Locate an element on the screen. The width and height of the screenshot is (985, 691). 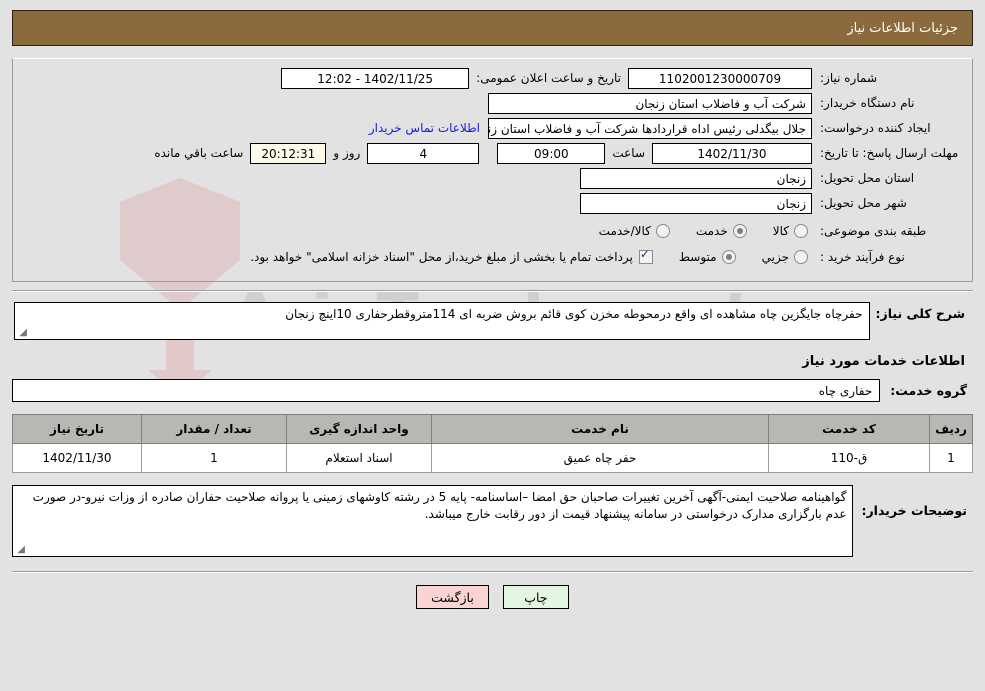
category-label-kala: کالا is located at coordinates (780, 231).